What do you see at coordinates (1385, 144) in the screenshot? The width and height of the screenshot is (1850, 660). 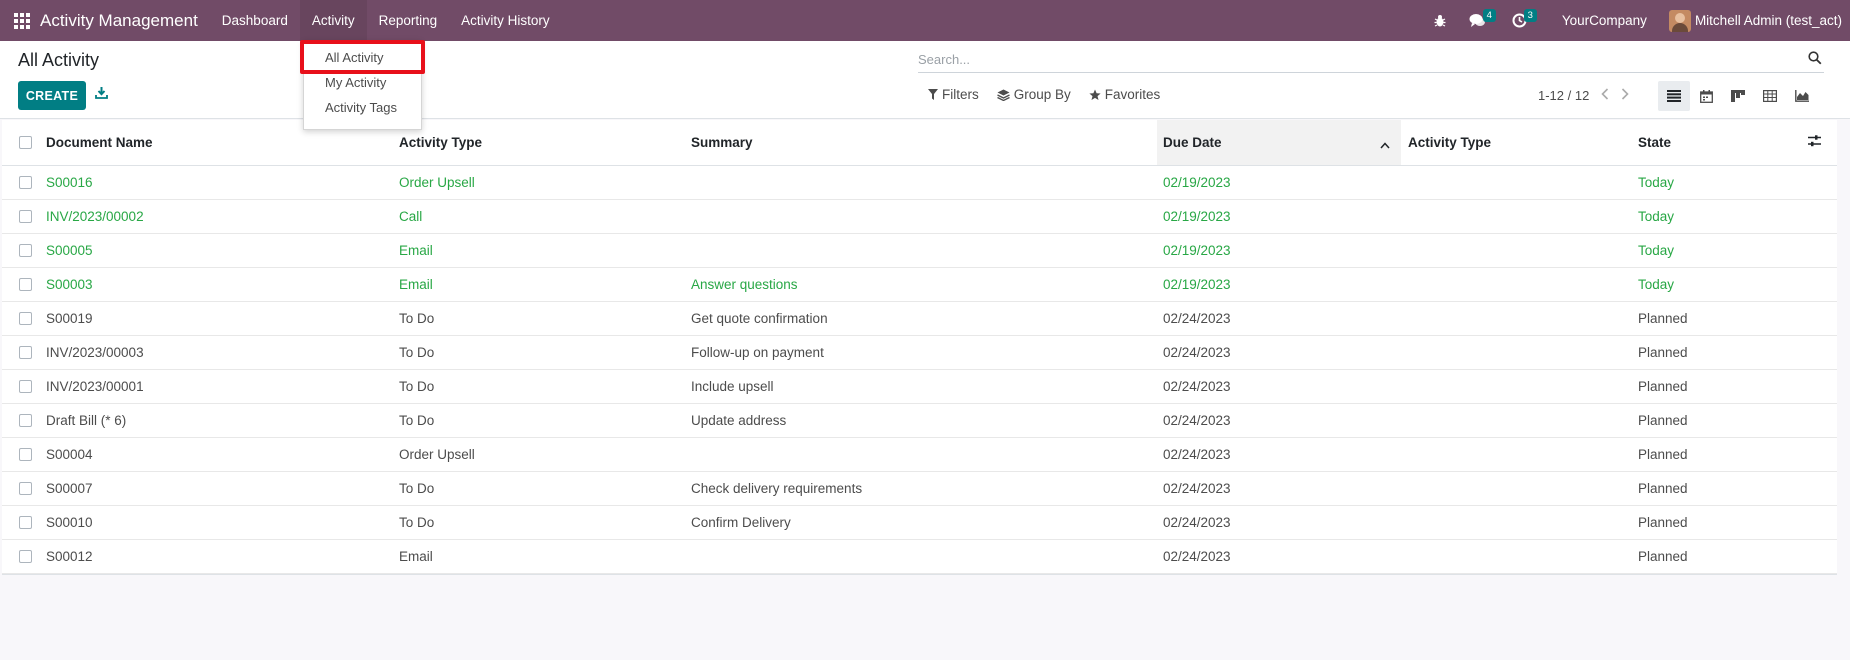 I see `sort-ascending-icon` at bounding box center [1385, 144].